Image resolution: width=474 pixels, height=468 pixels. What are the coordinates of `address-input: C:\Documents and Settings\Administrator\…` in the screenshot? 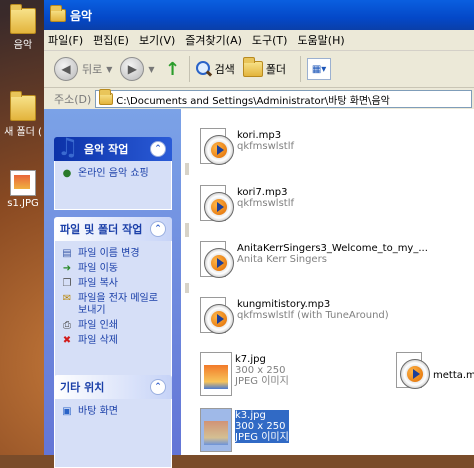 It's located at (283, 98).